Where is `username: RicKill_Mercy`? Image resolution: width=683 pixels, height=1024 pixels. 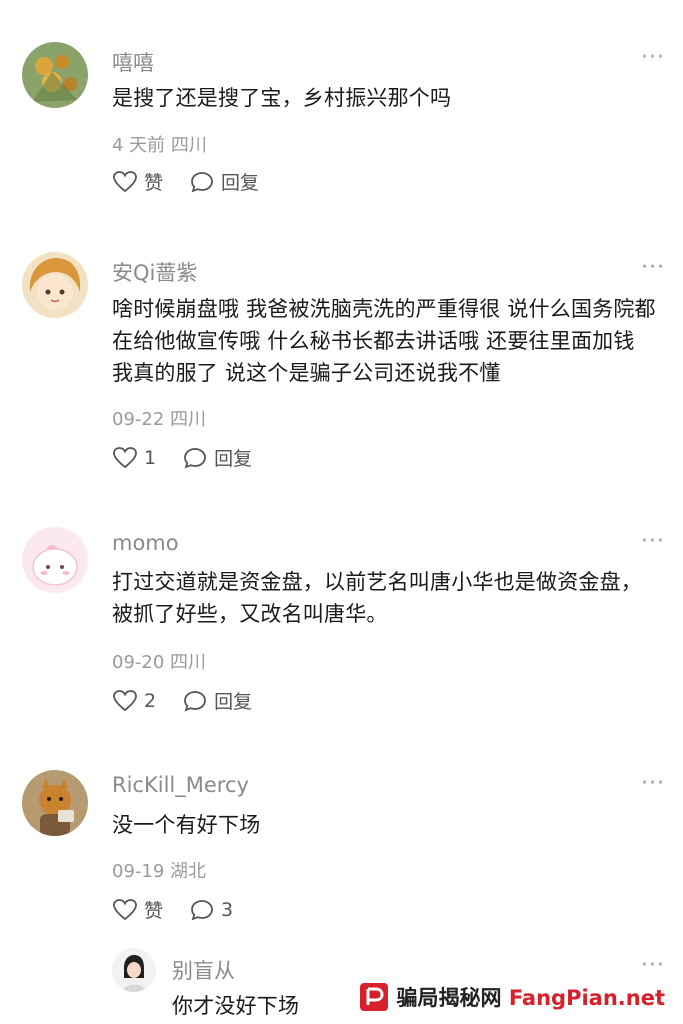
username: RicKill_Mercy is located at coordinates (180, 785).